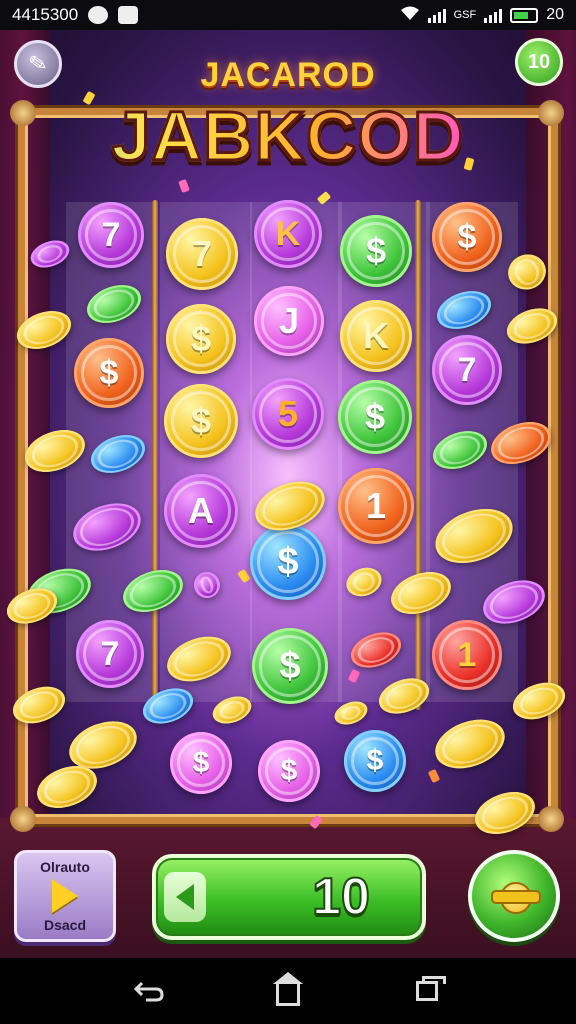 The image size is (576, 1024). I want to click on back-button, so click(149, 991).